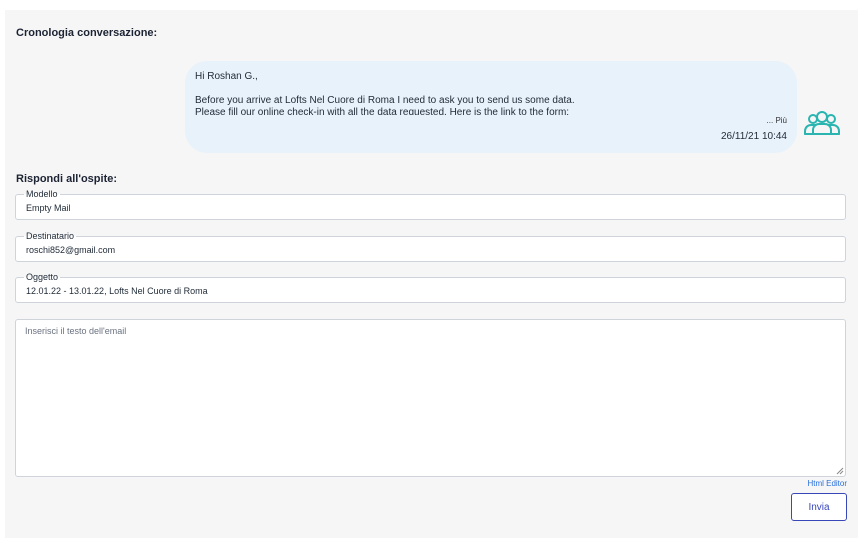 Image resolution: width=861 pixels, height=538 pixels. I want to click on send-button: Invia, so click(819, 507).